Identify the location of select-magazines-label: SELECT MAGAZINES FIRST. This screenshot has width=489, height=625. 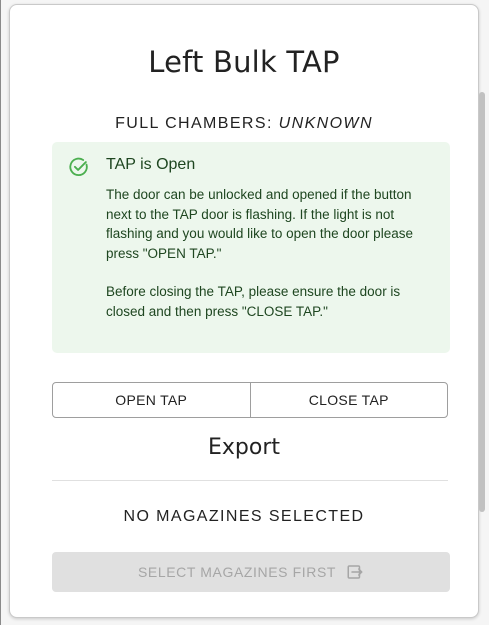
(237, 572).